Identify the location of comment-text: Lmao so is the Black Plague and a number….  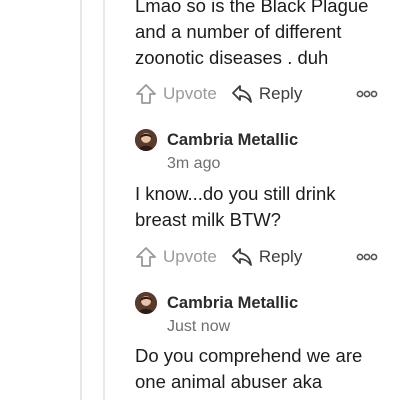
(252, 34).